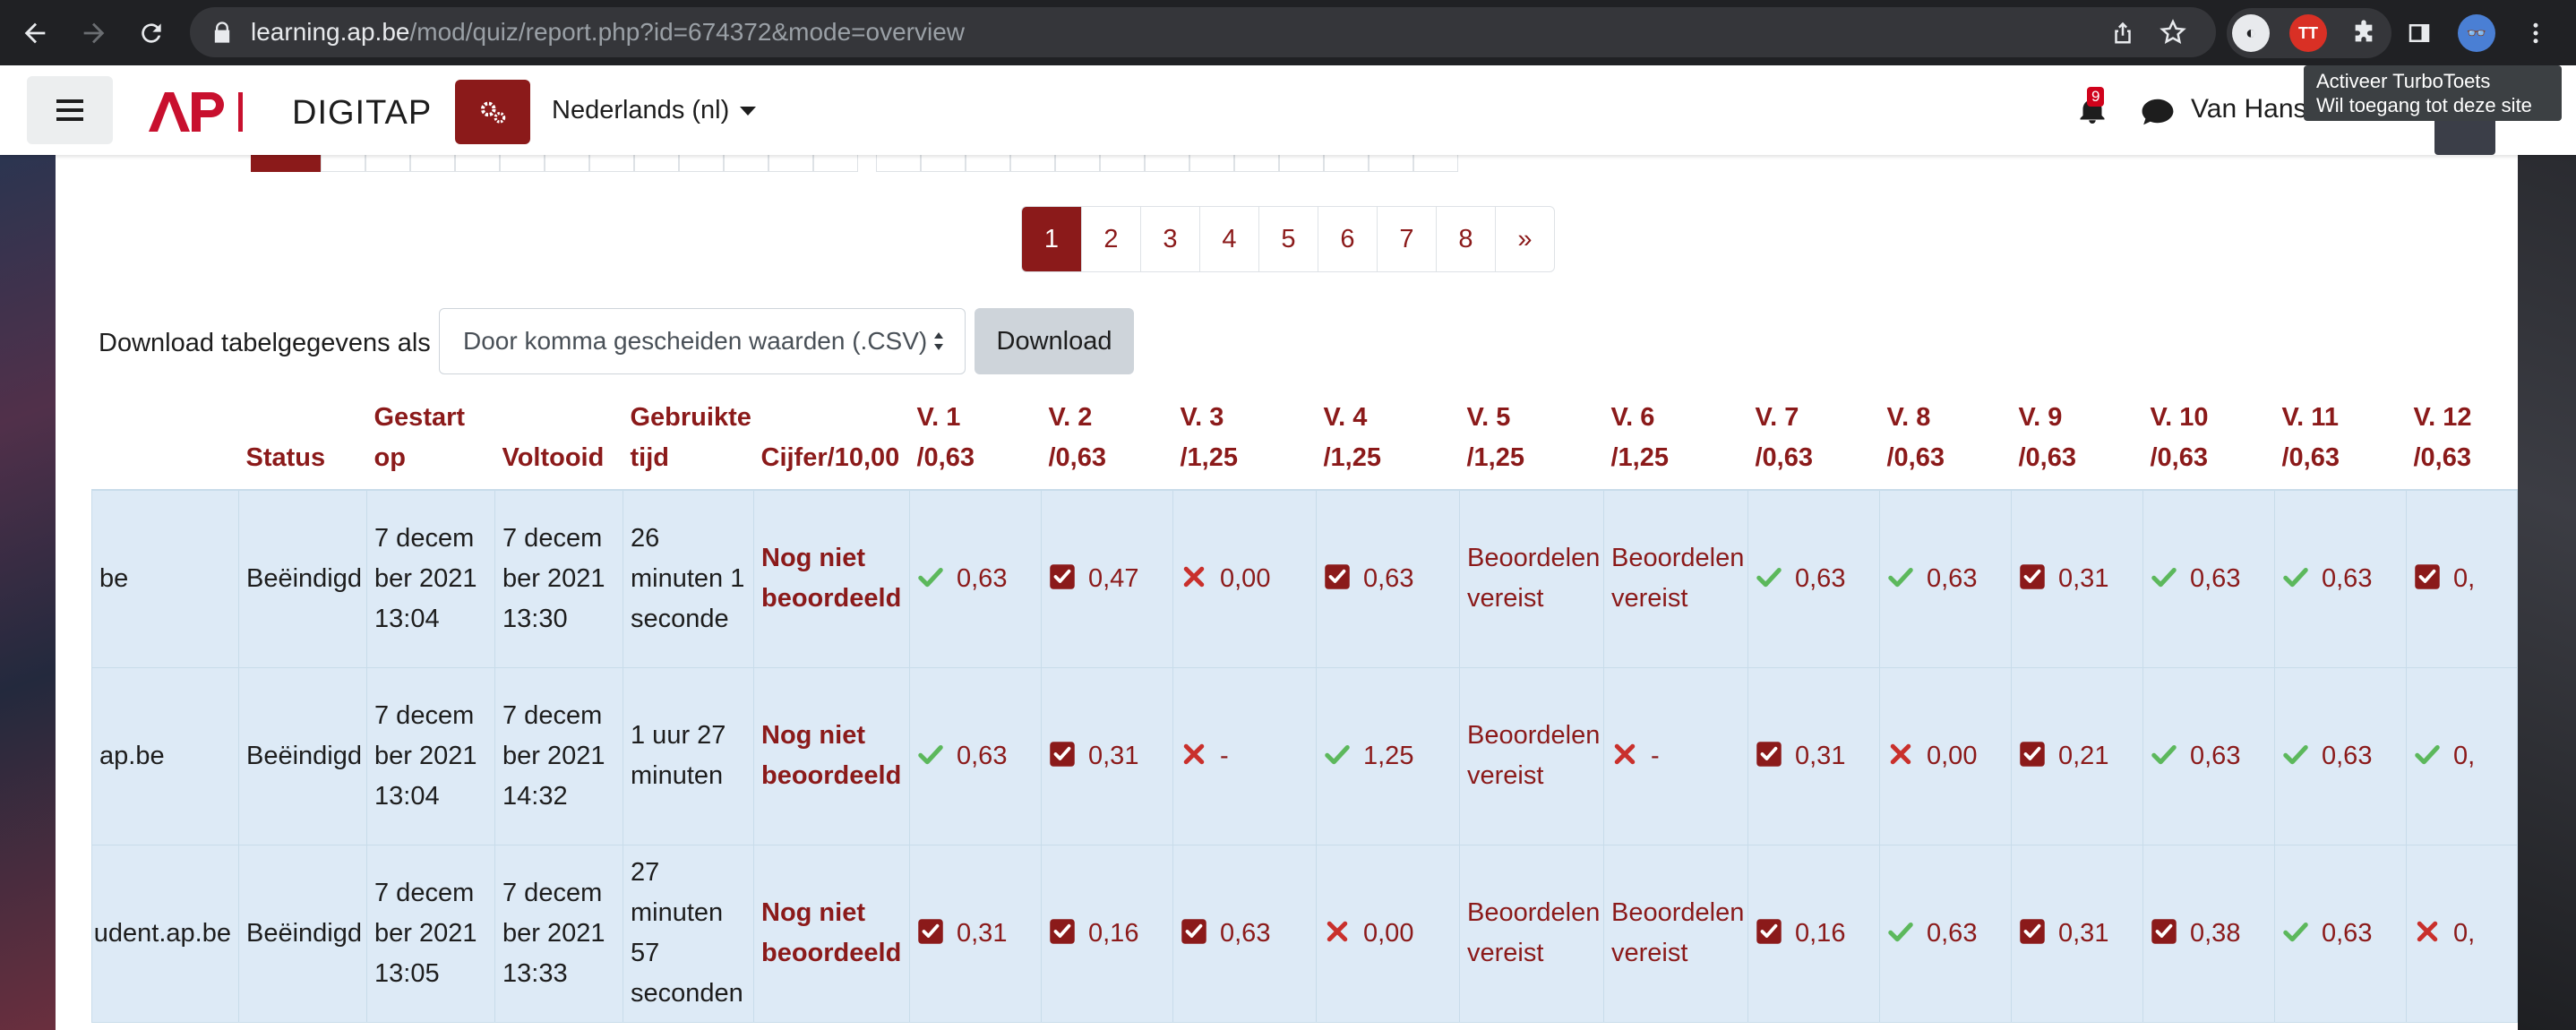  I want to click on browser-menu-icon, so click(2535, 33).